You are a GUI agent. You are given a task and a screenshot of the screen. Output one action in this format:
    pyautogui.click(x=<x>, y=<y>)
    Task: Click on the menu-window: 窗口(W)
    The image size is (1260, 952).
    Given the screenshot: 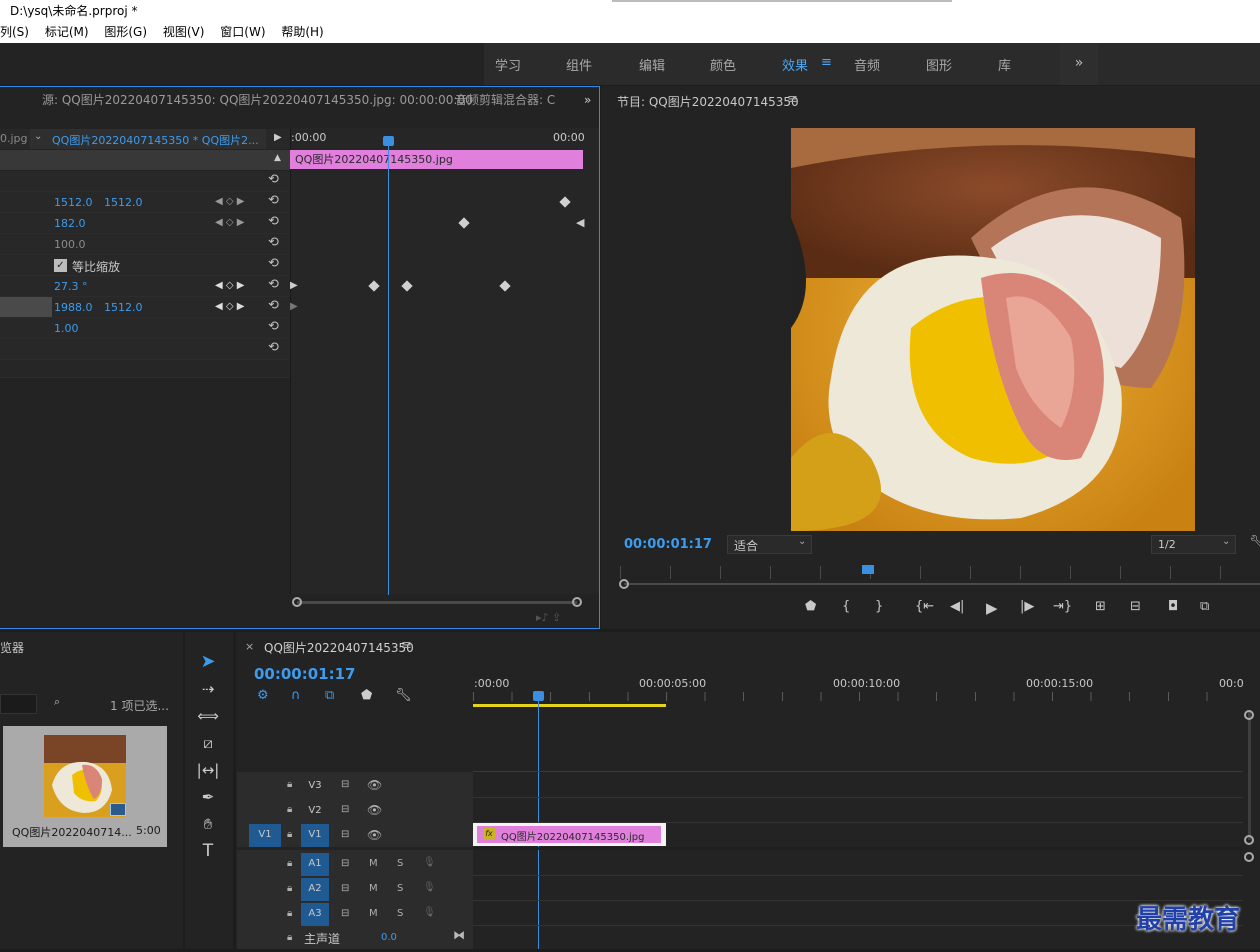 What is the action you would take?
    pyautogui.click(x=242, y=32)
    